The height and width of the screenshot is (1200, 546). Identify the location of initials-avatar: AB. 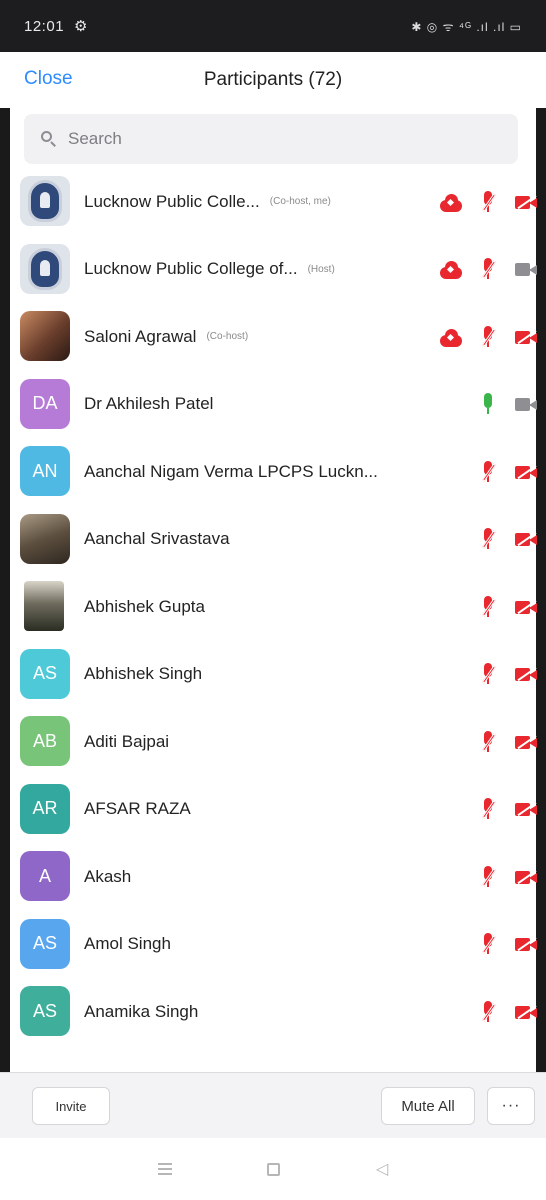
(45, 741).